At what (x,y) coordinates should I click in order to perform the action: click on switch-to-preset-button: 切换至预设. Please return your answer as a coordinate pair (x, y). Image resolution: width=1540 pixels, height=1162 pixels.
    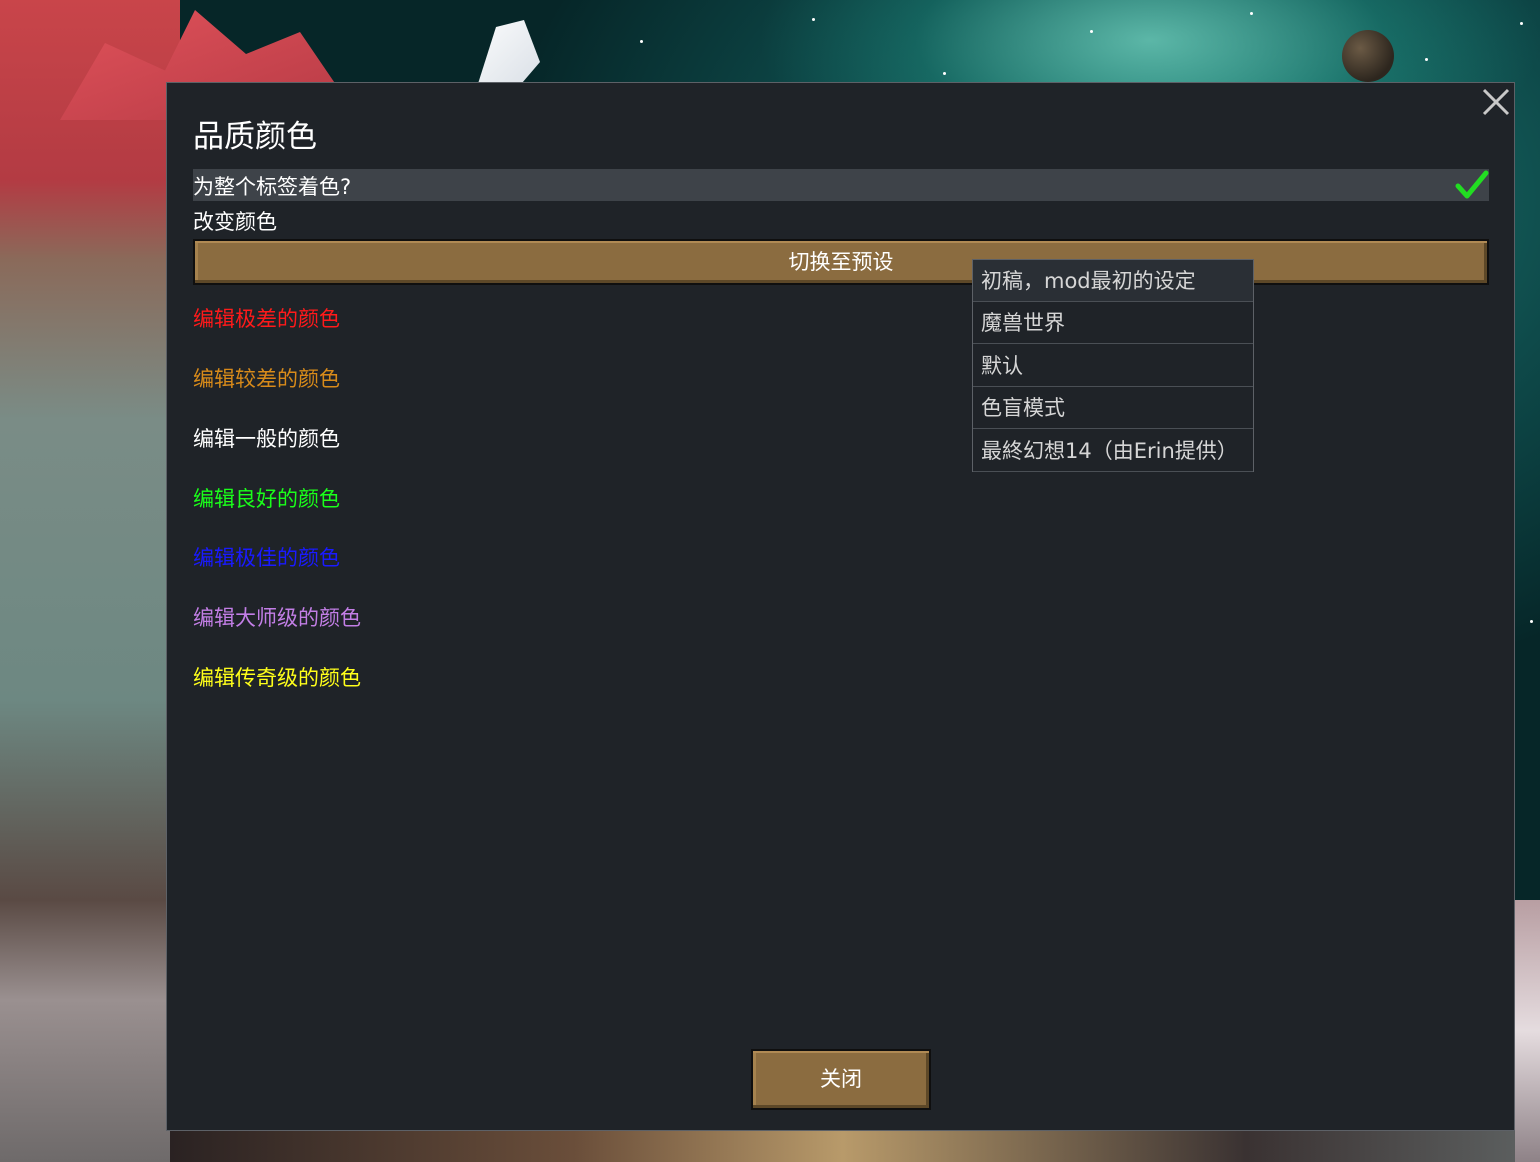
    Looking at the image, I should click on (841, 262).